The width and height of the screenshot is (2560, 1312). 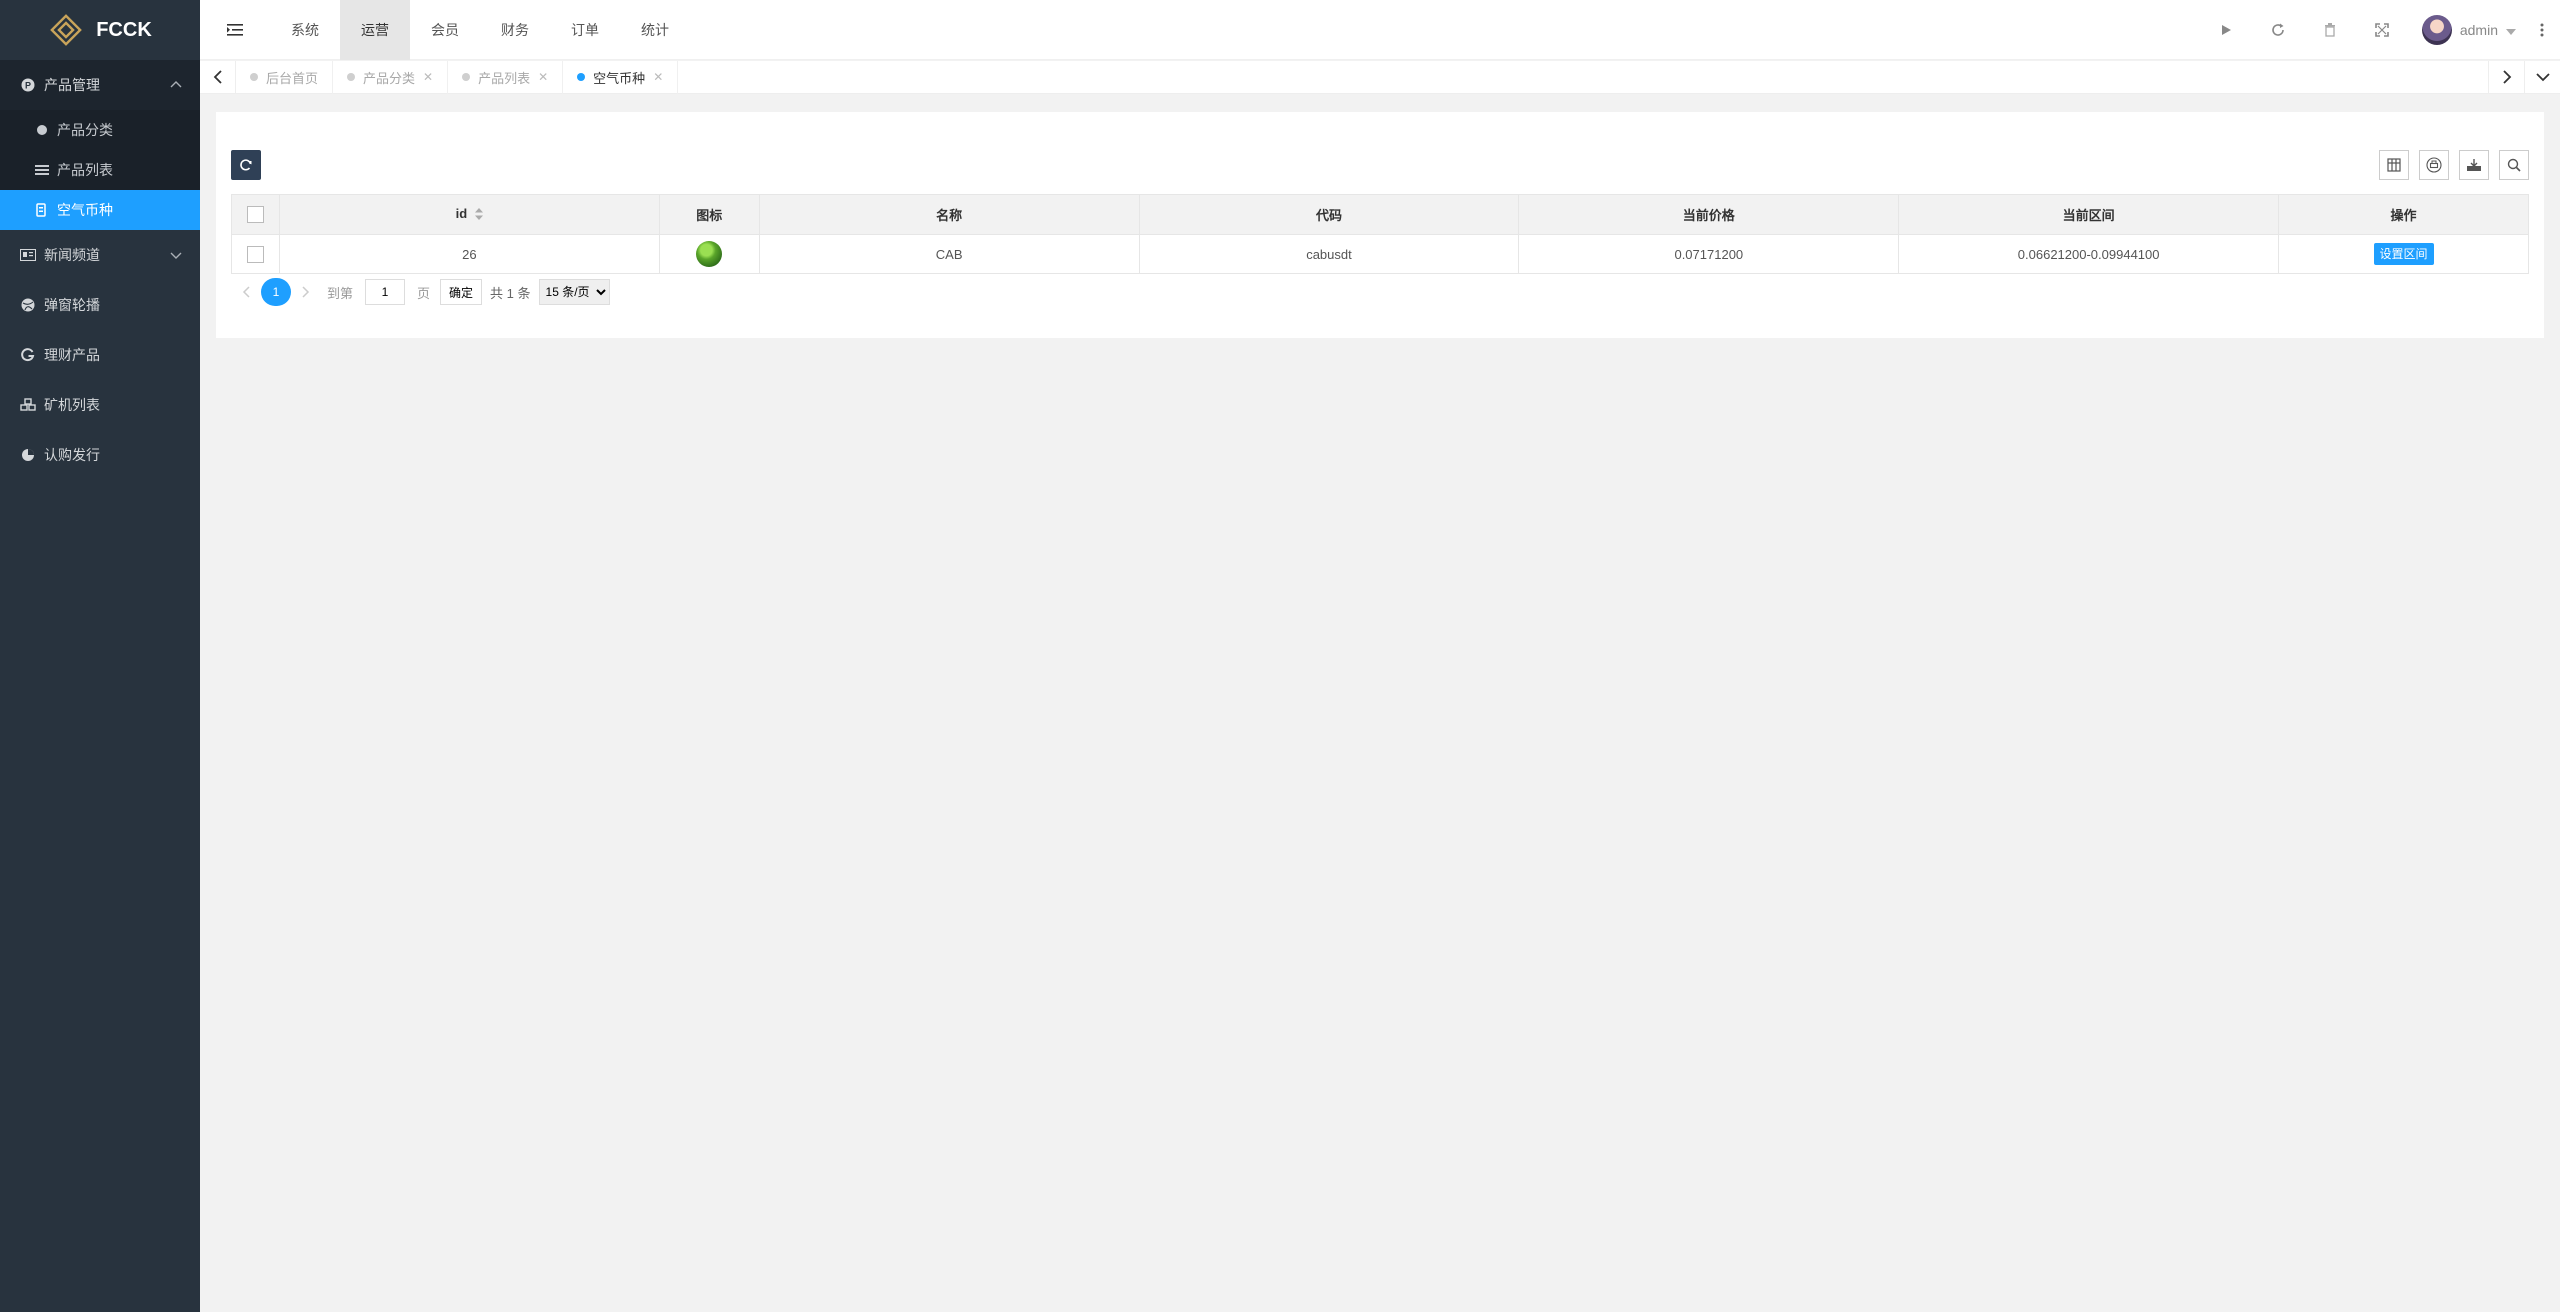 I want to click on table-toolbar, so click(x=1380, y=165).